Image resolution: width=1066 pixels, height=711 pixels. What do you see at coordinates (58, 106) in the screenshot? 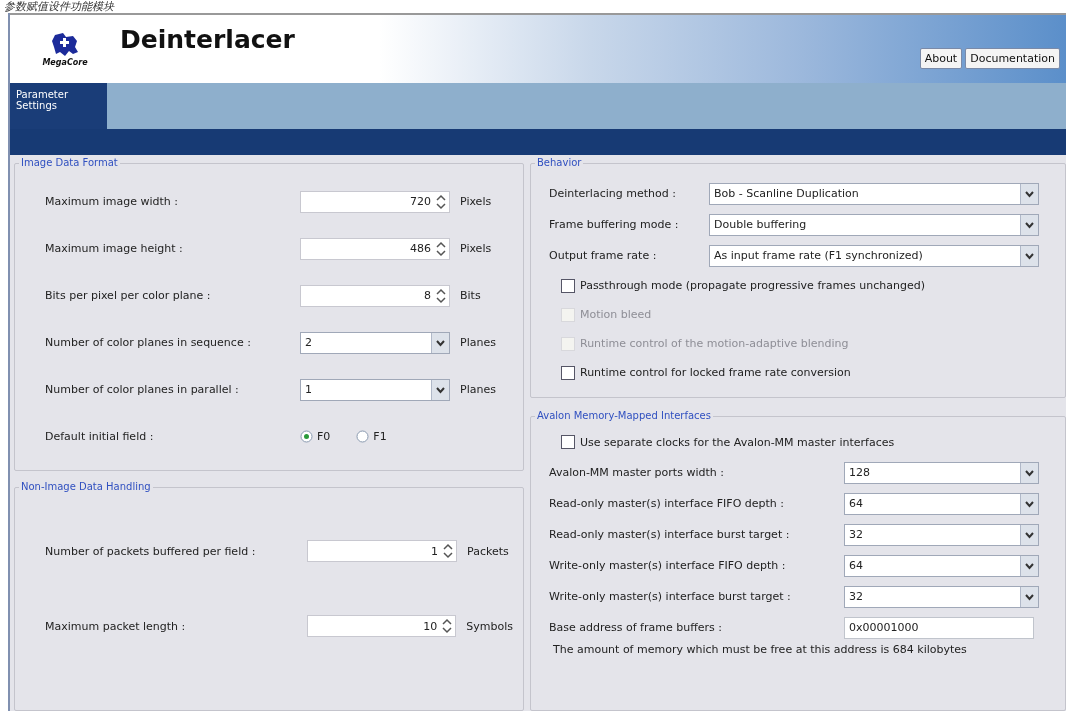
I see `tab: Parameter Settings` at bounding box center [58, 106].